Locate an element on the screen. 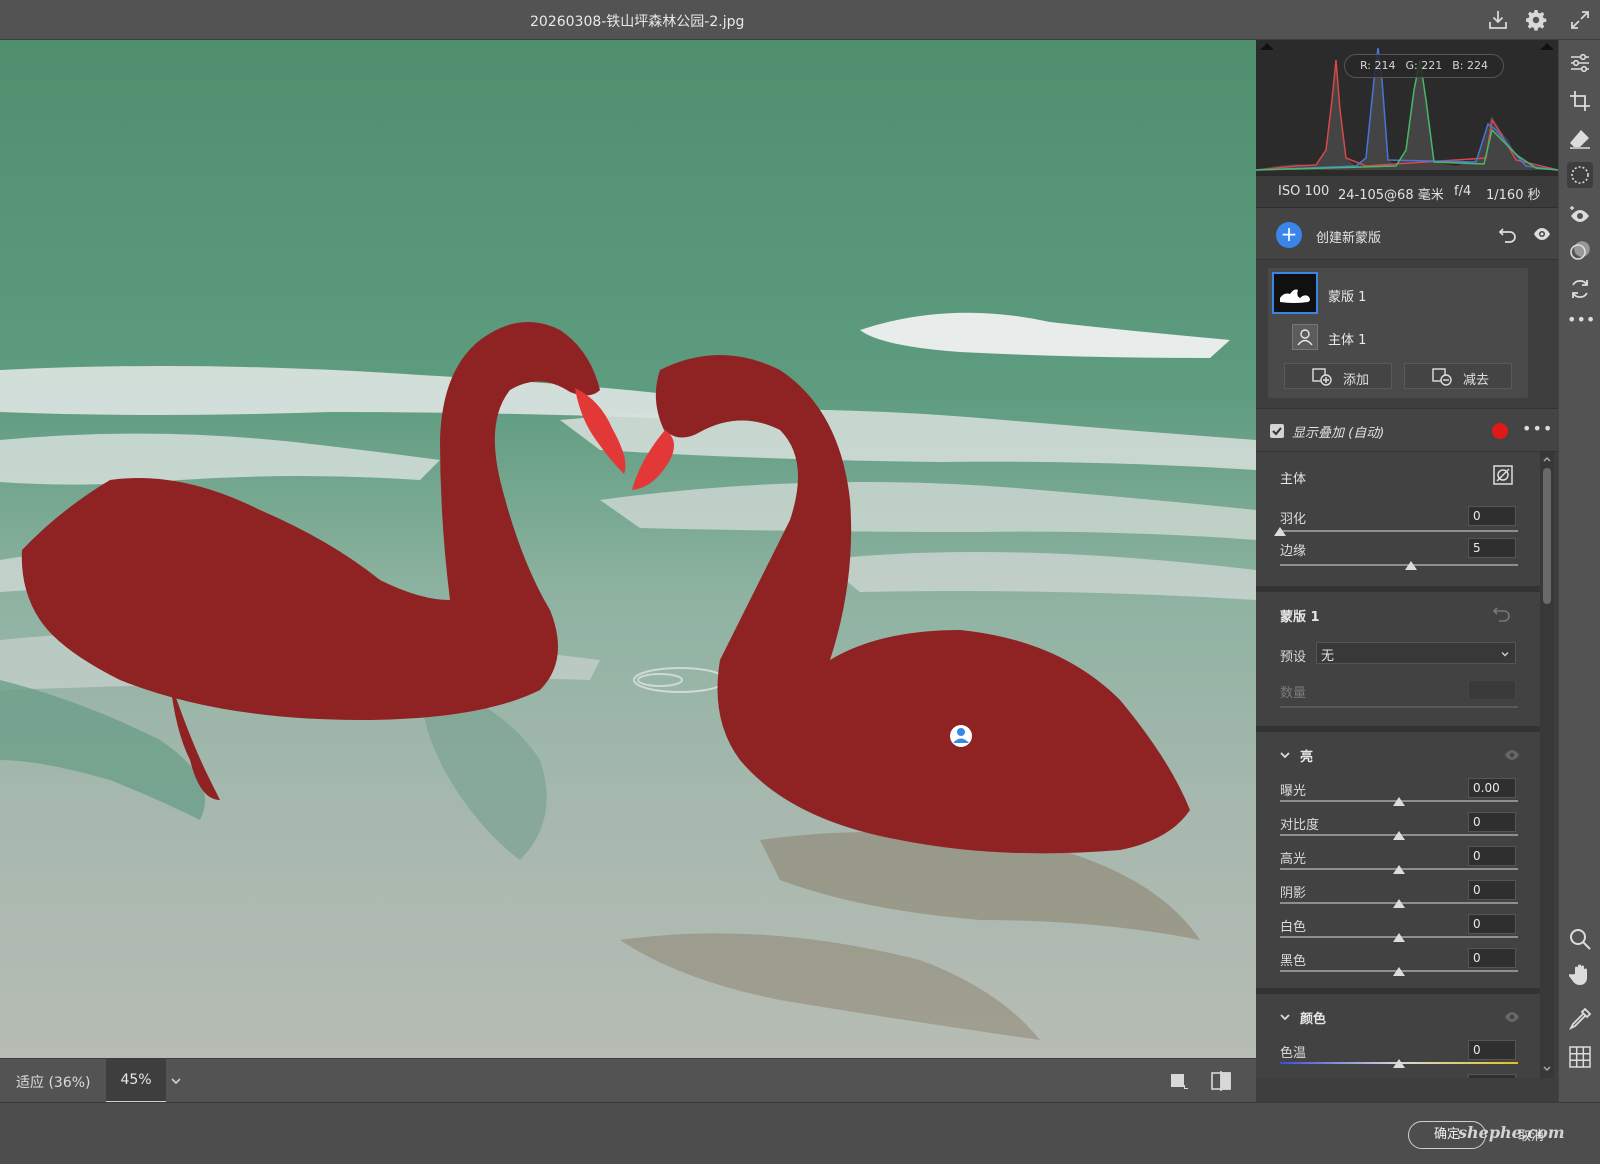 The image size is (1600, 1164). eraser-icon is located at coordinates (1580, 139).